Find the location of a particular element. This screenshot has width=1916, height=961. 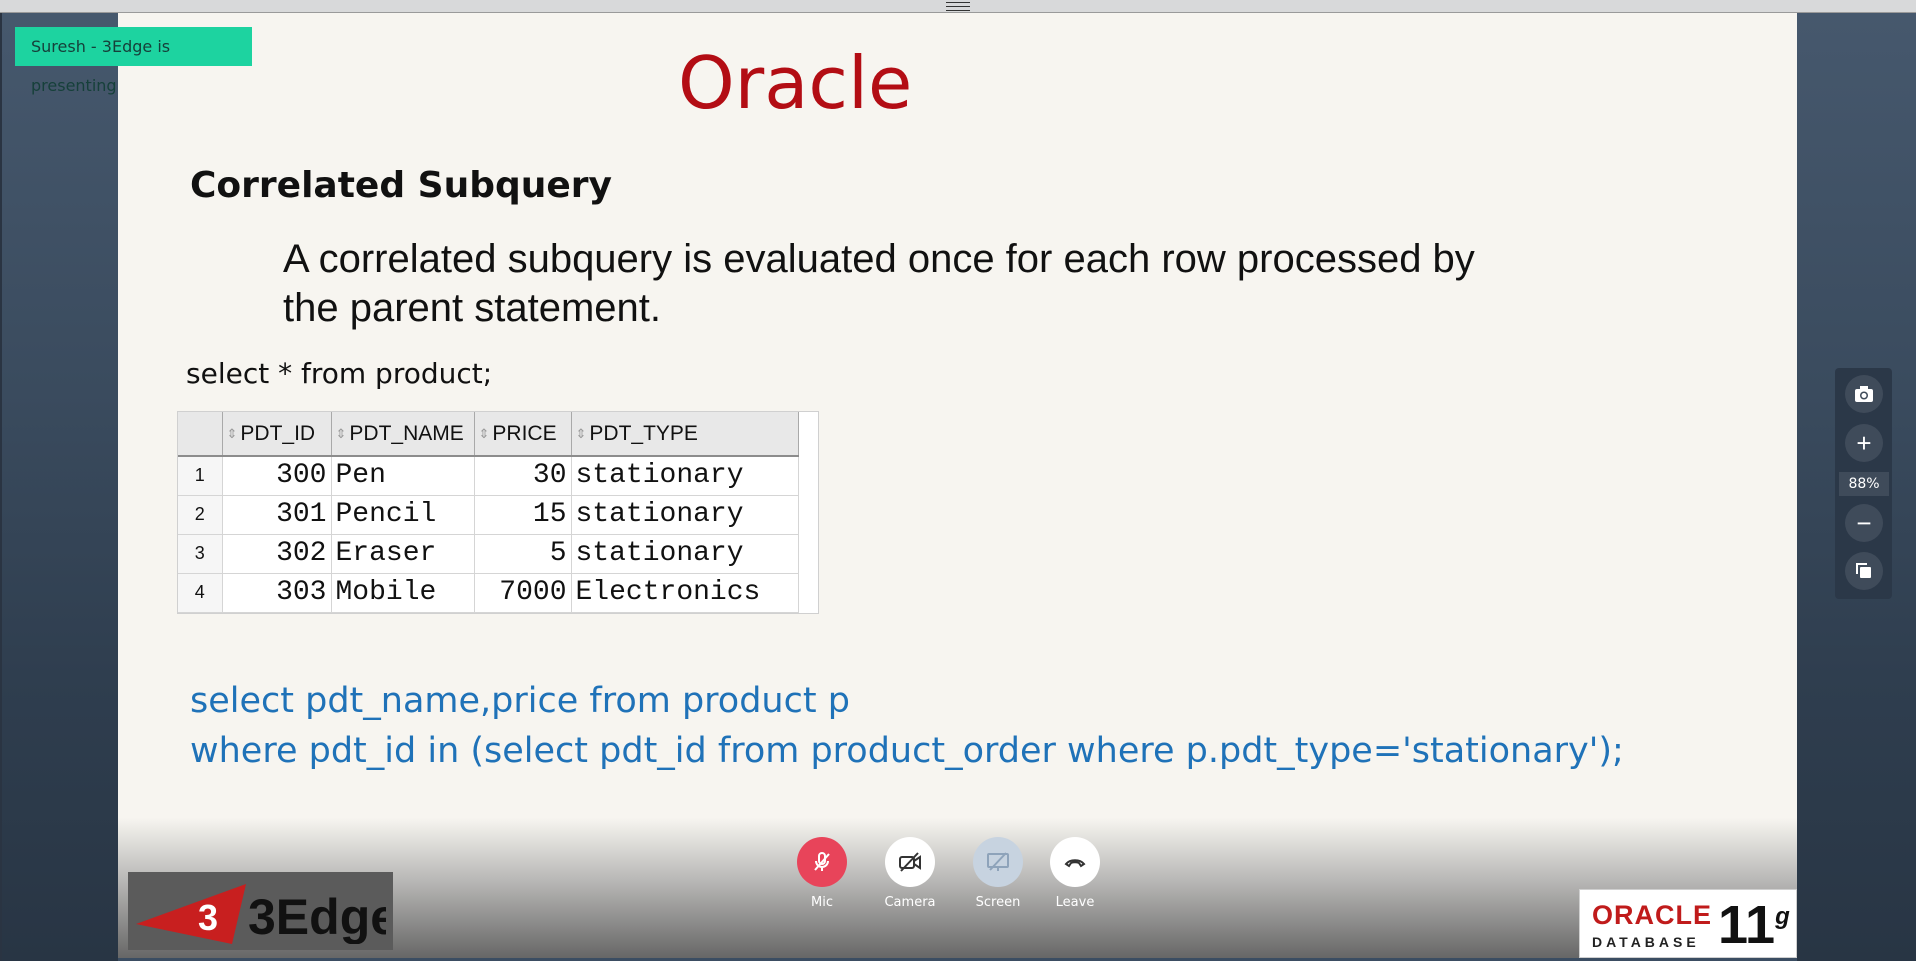

leave-label: Leave is located at coordinates (1075, 902).